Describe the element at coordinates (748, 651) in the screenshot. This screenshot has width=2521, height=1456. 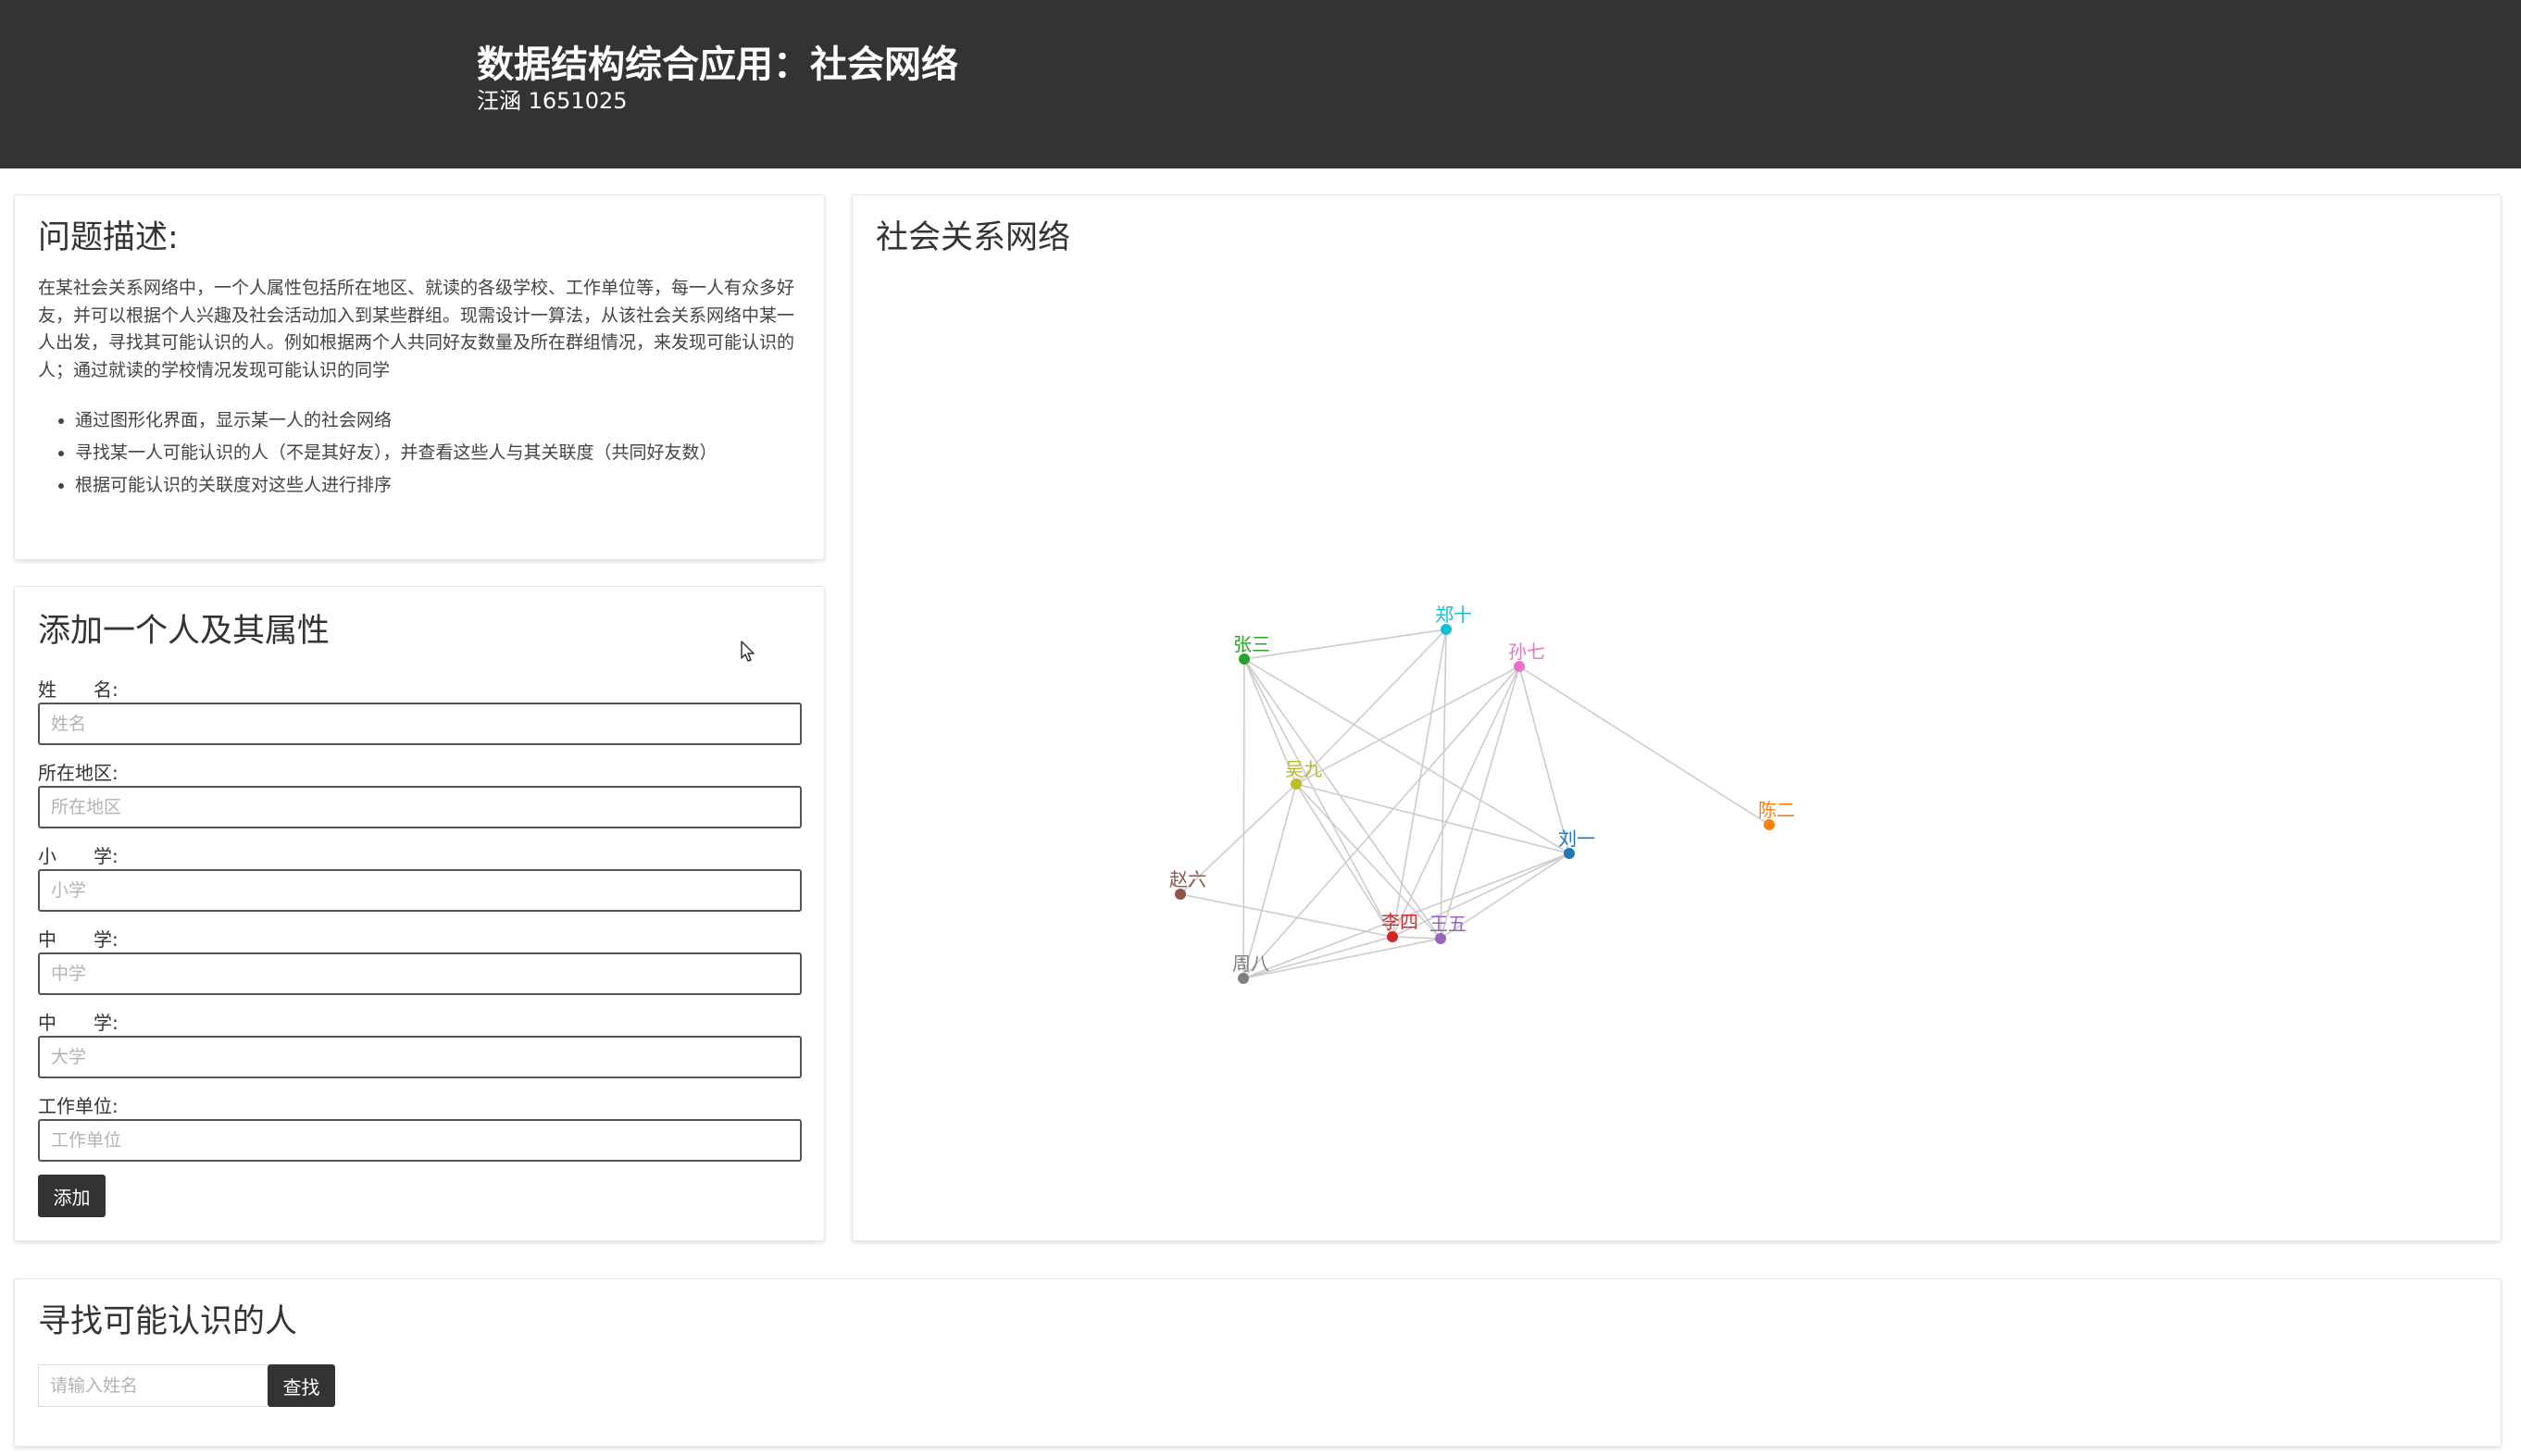
I see `mouse-cursor-icon` at that location.